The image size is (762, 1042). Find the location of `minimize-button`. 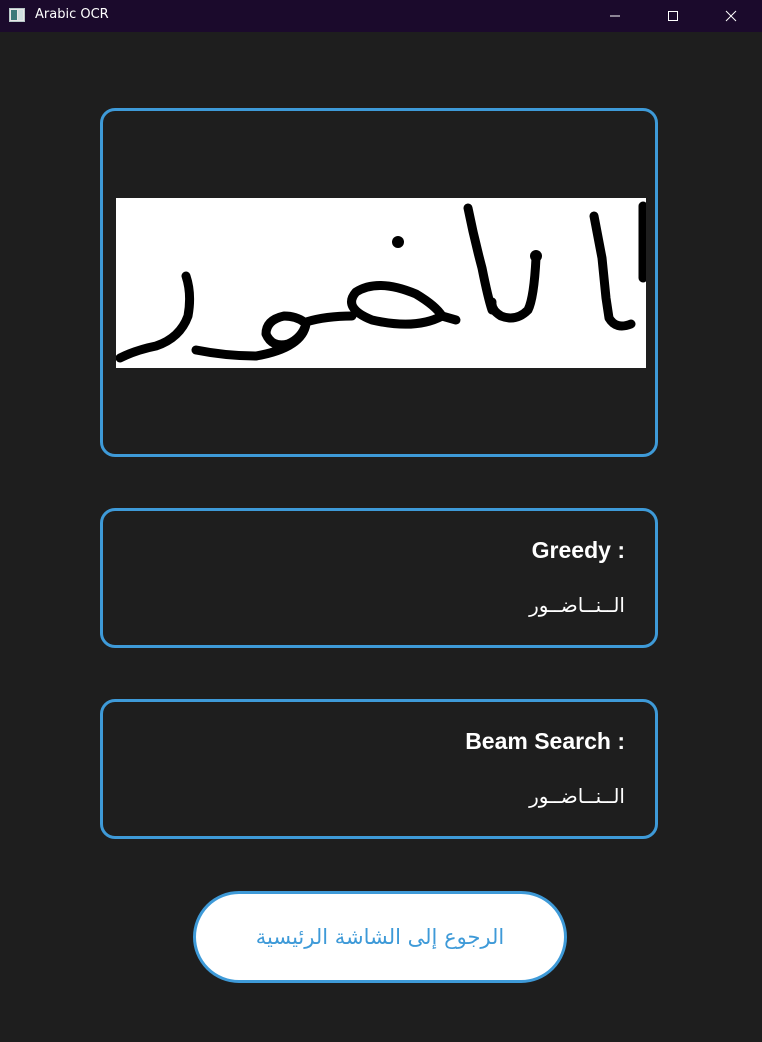

minimize-button is located at coordinates (615, 16).